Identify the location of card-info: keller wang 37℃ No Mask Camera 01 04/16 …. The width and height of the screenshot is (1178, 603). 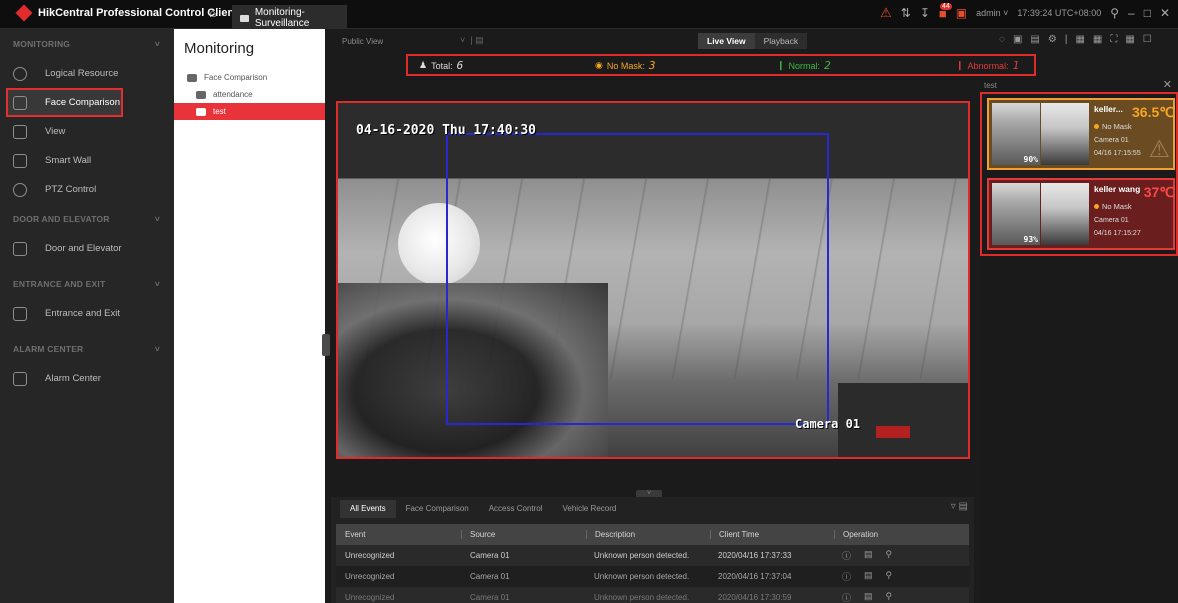
(1135, 210).